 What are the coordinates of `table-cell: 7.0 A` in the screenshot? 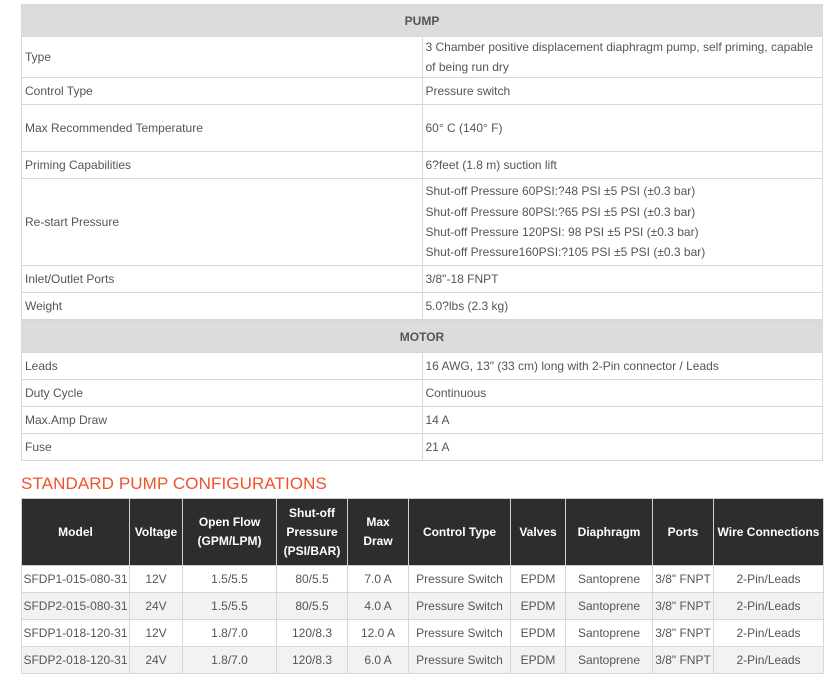 It's located at (378, 579).